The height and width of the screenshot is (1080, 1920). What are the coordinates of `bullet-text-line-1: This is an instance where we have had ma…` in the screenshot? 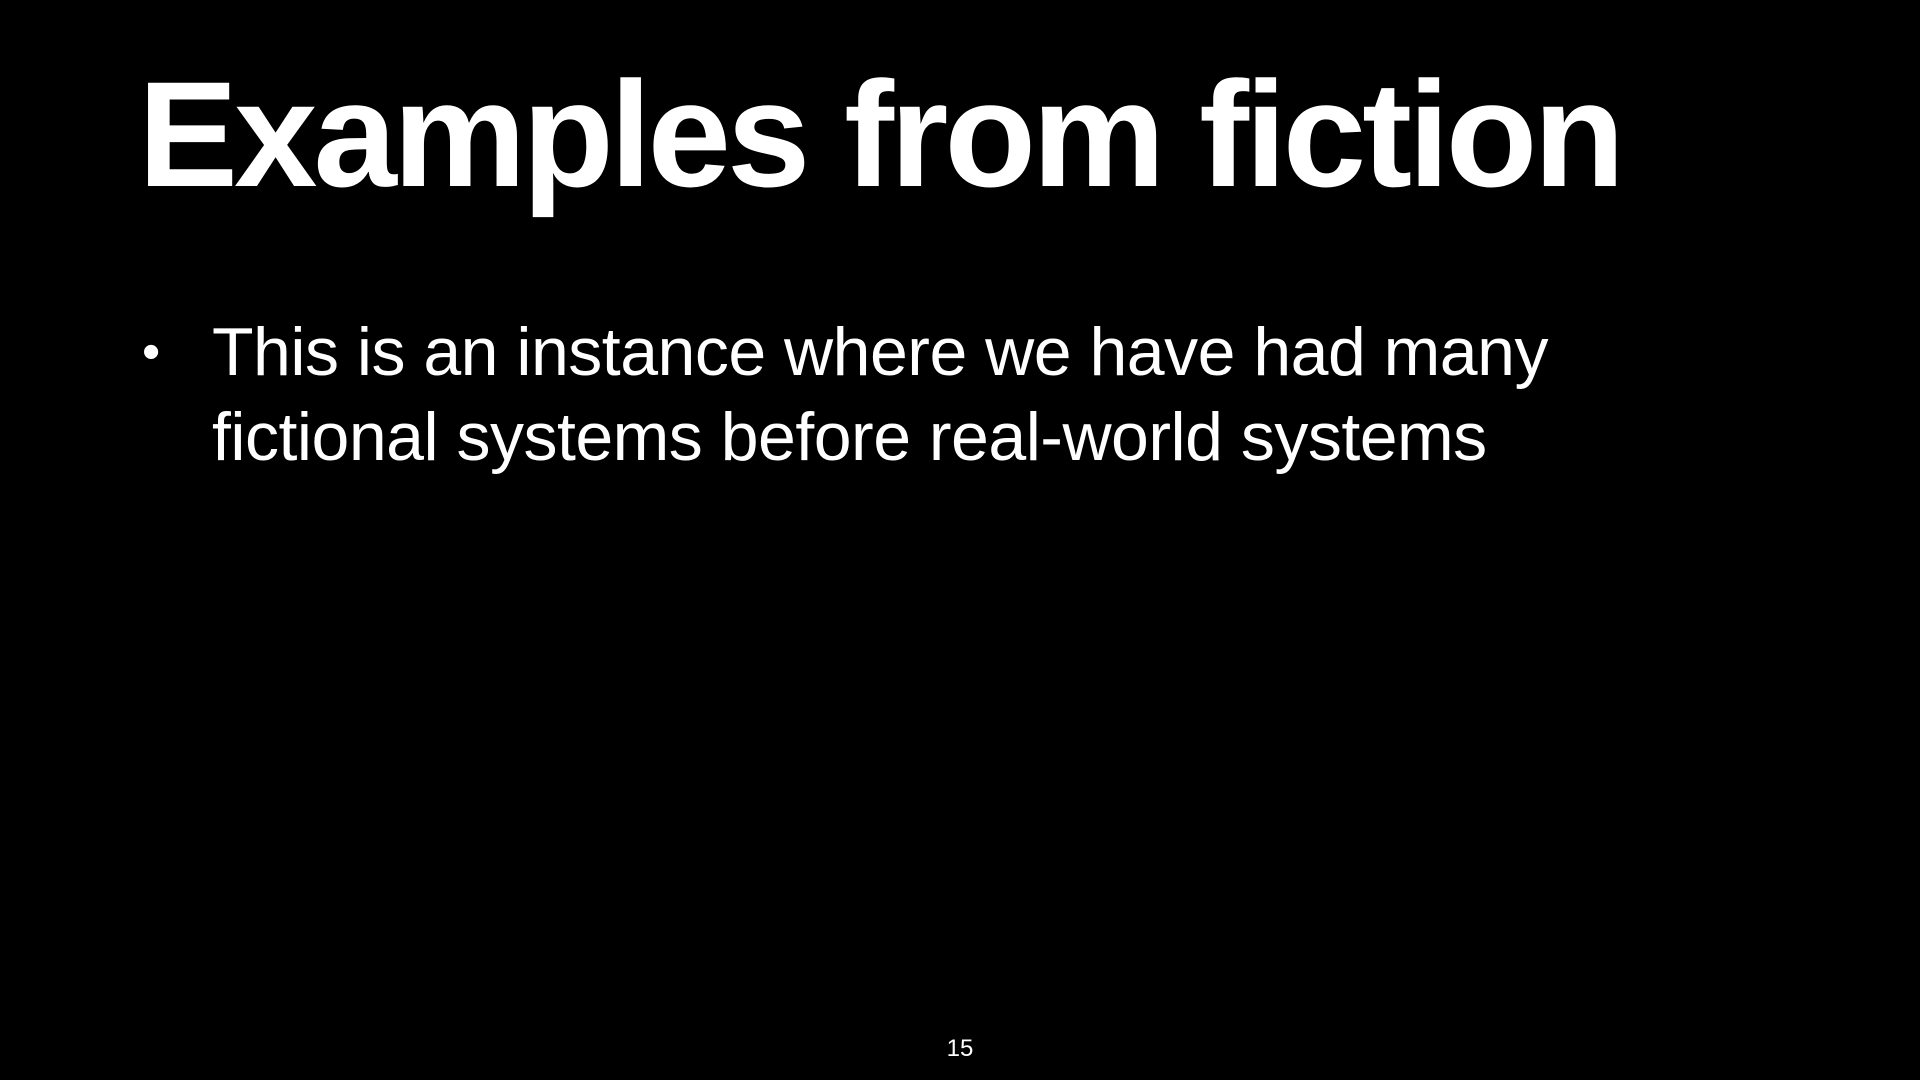 It's located at (880, 352).